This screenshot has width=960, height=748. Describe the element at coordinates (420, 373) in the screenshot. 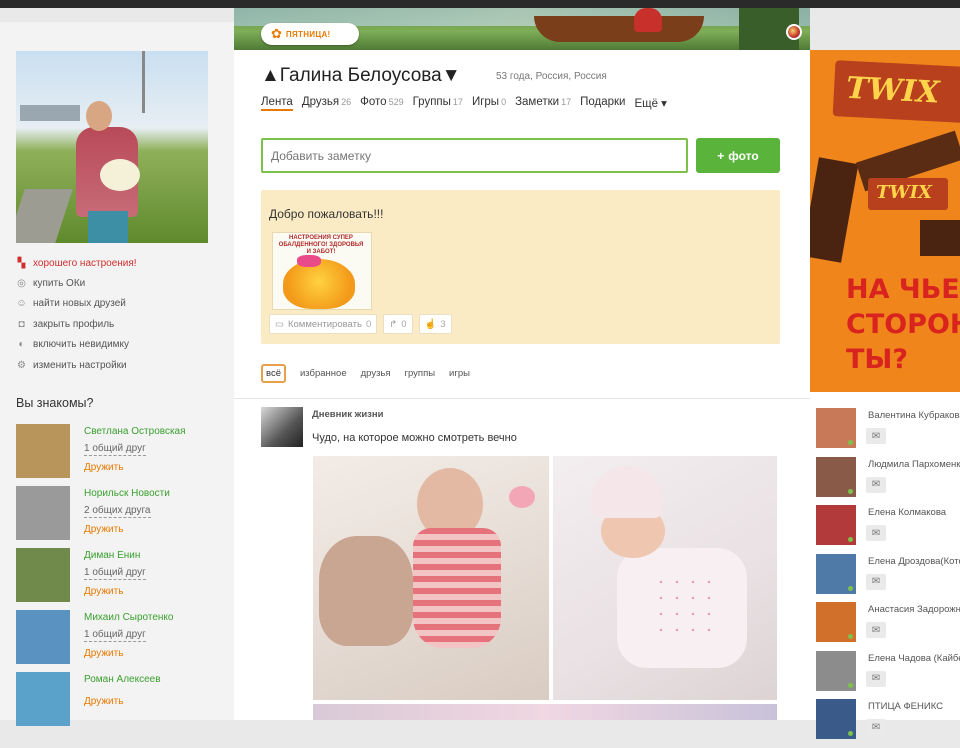

I see `feed-filter: группы` at that location.